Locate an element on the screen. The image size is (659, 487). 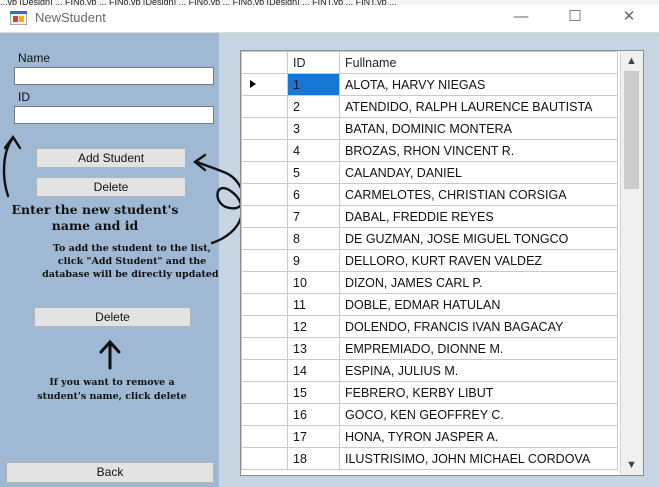
table-row: 18 ILUSTRISIMO, JOHN MICHAEL CORDOVA is located at coordinates (429, 458).